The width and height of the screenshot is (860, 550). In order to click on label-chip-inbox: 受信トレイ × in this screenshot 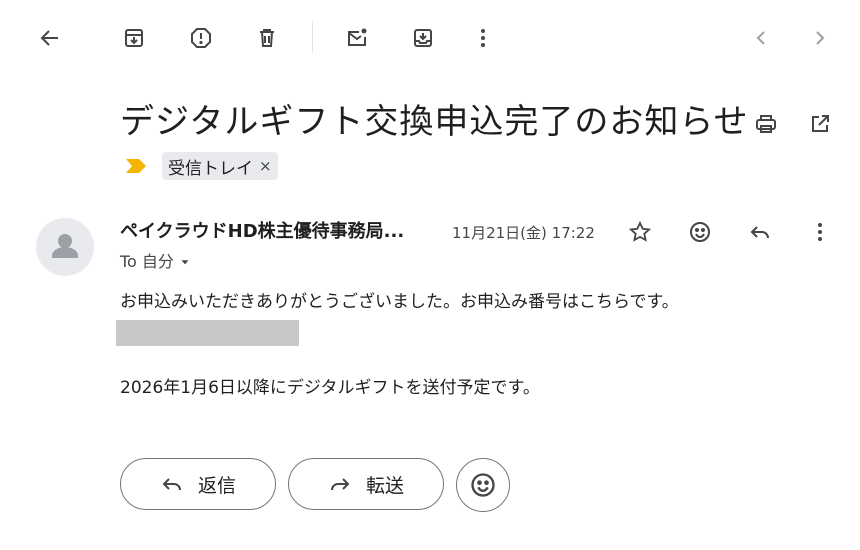, I will do `click(220, 166)`.